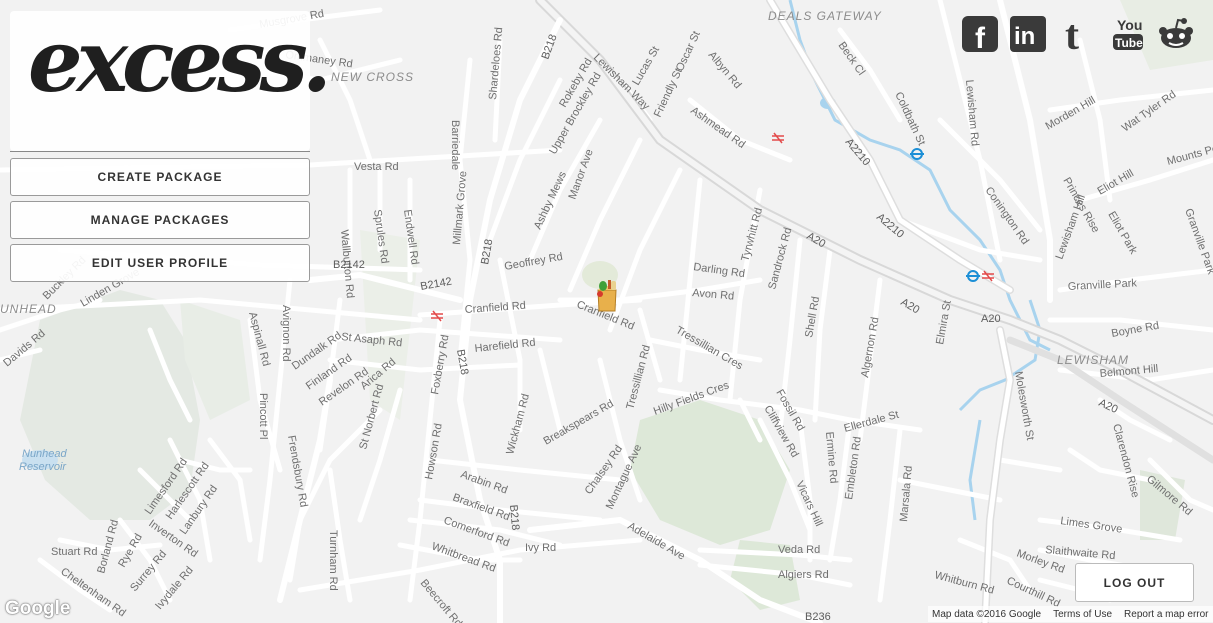  What do you see at coordinates (818, 617) in the screenshot?
I see `svg-text: B236` at bounding box center [818, 617].